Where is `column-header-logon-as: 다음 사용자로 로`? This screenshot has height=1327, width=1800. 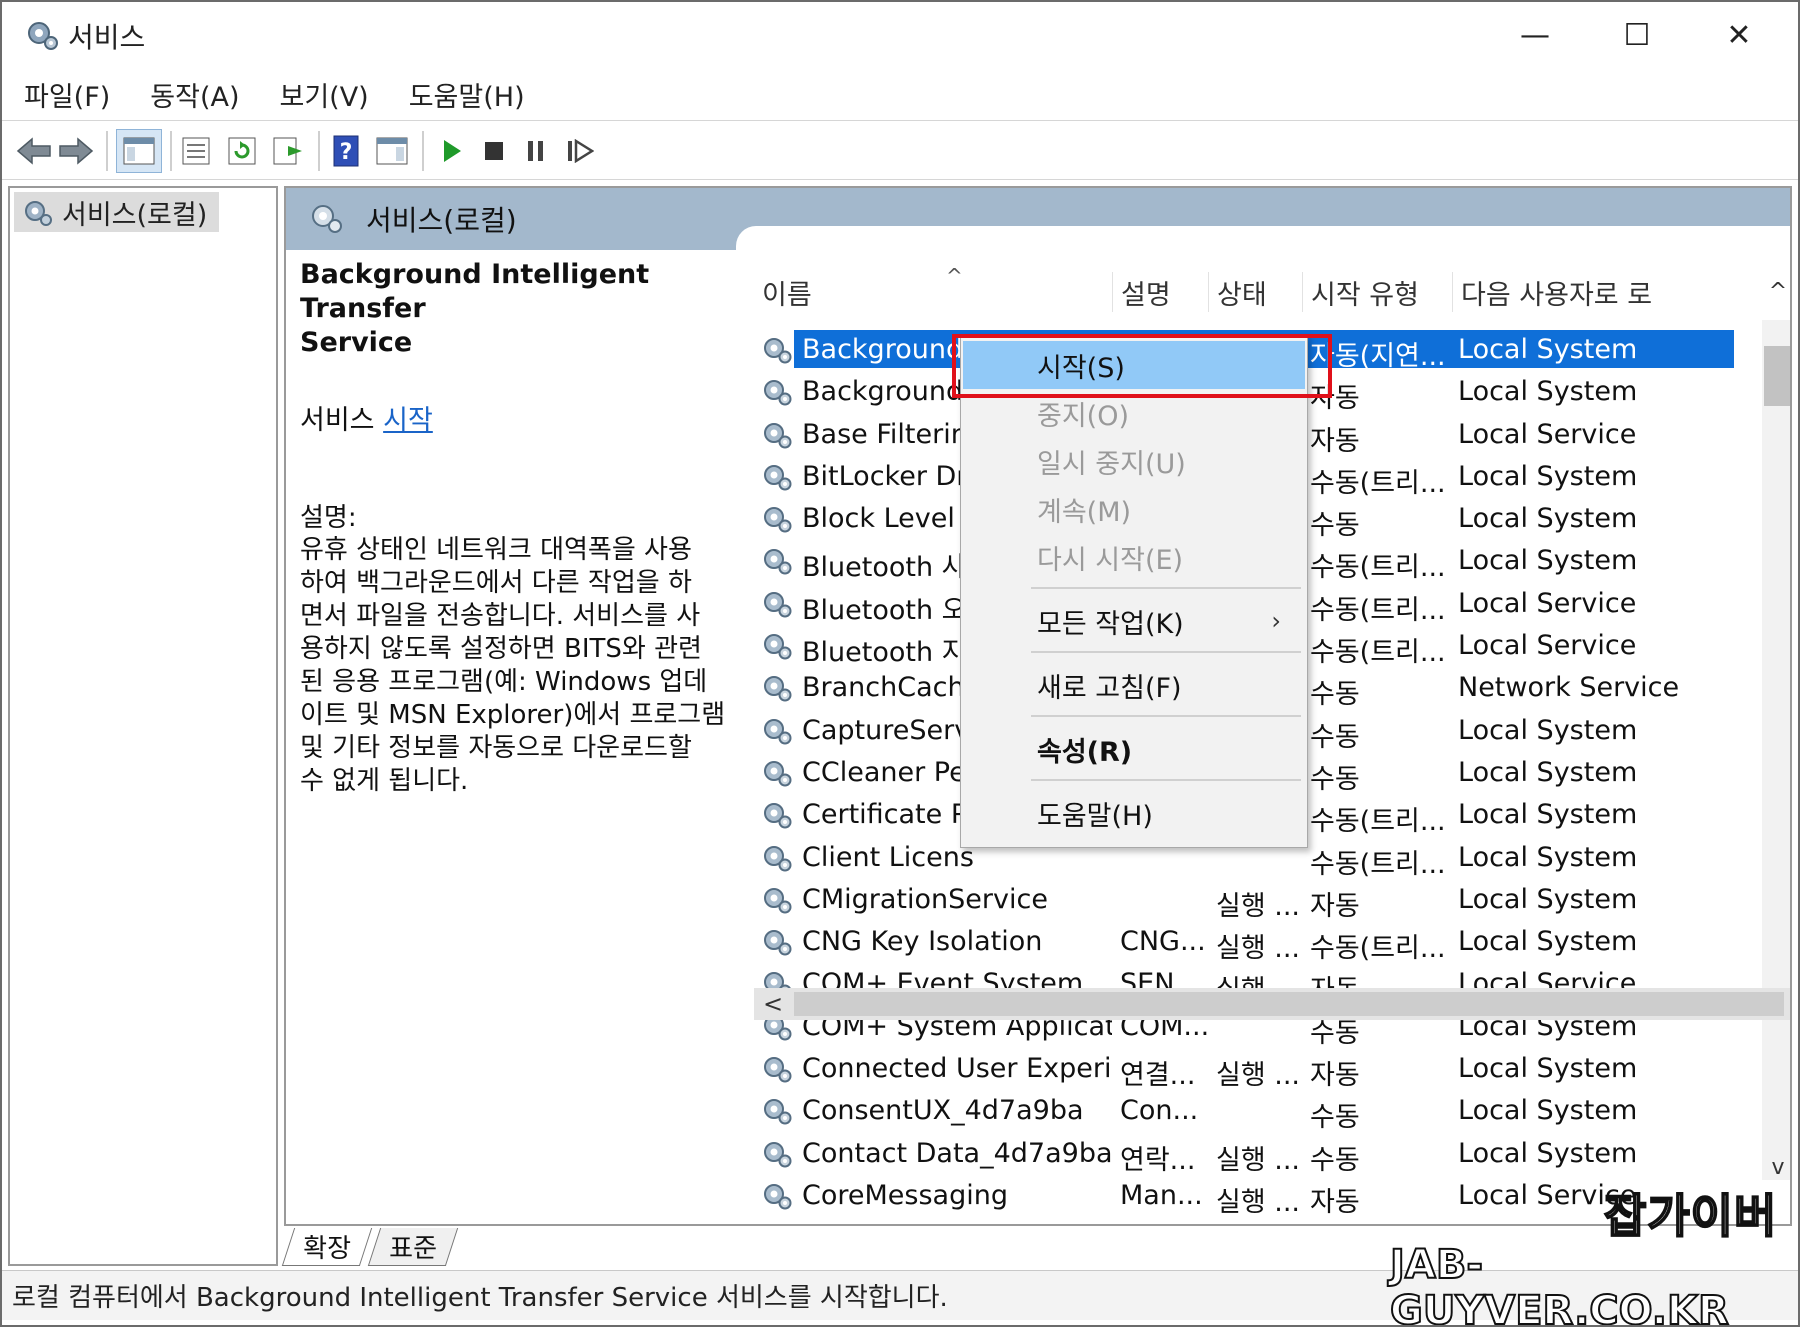
column-header-logon-as: 다음 사용자로 로 is located at coordinates (1605, 292).